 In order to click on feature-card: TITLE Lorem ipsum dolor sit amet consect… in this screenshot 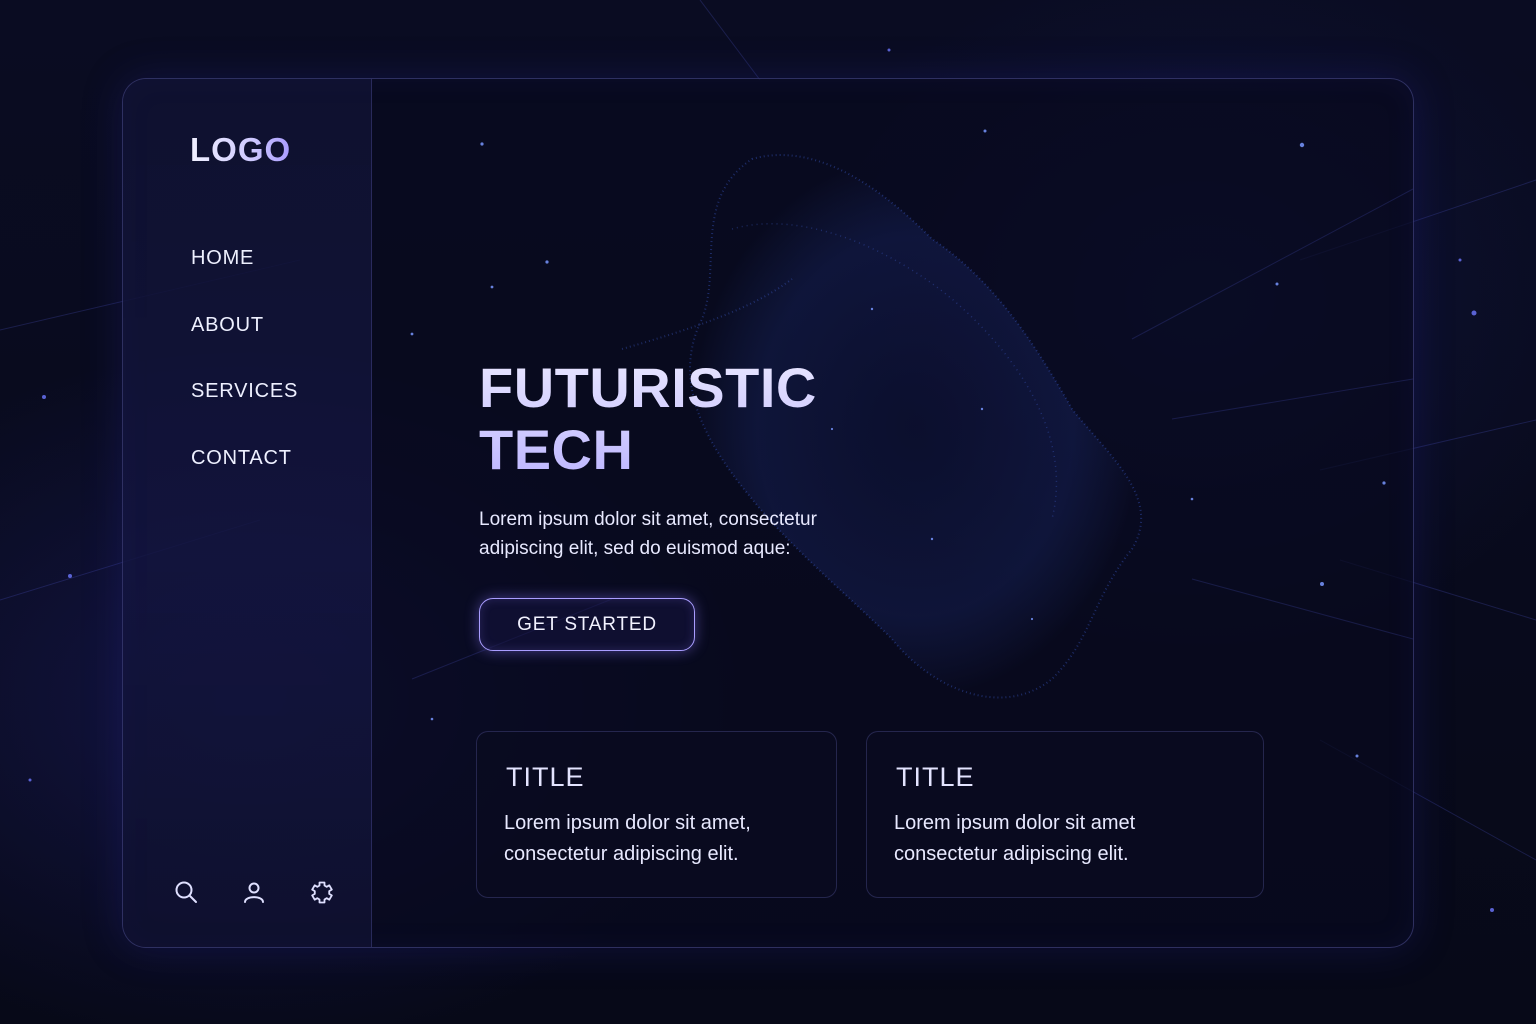, I will do `click(1065, 814)`.